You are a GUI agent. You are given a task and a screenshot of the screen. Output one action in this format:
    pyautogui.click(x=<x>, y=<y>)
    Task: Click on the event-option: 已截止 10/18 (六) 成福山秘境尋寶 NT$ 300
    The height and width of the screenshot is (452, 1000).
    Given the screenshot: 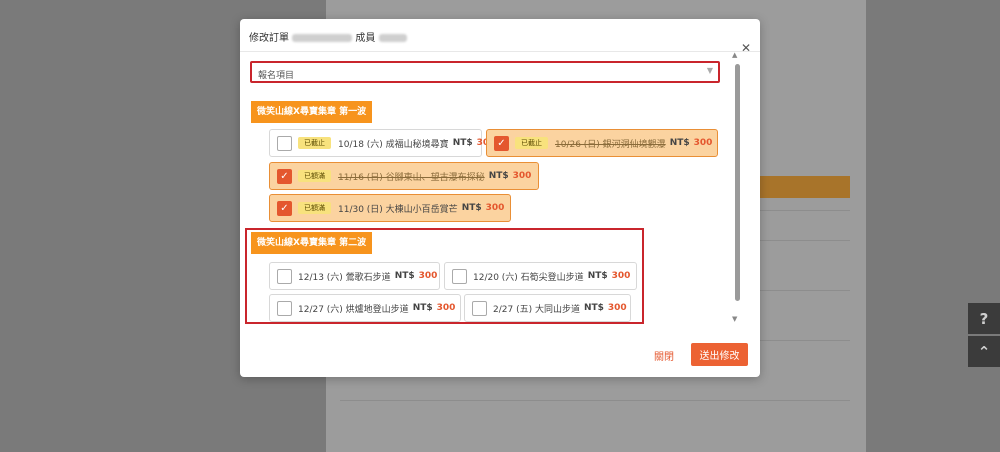 What is the action you would take?
    pyautogui.click(x=382, y=143)
    